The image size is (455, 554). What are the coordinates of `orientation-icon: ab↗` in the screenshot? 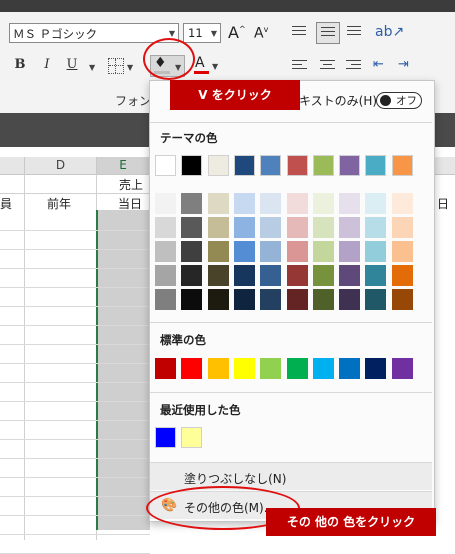 It's located at (389, 32).